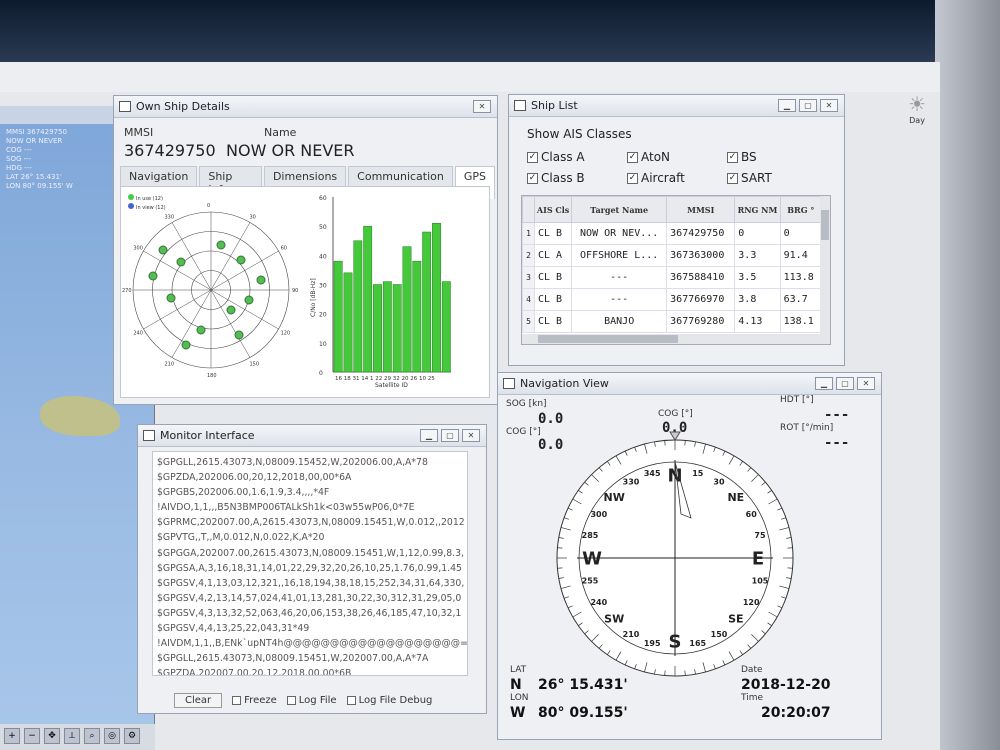 This screenshot has width=1000, height=750. Describe the element at coordinates (72, 736) in the screenshot. I see `measure-icon: ⟂` at that location.